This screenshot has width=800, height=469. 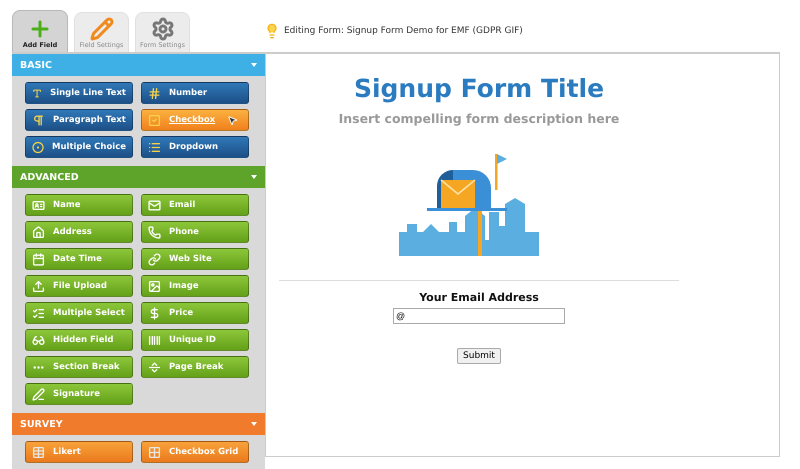 What do you see at coordinates (195, 340) in the screenshot?
I see `field-type-button: Unique ID` at bounding box center [195, 340].